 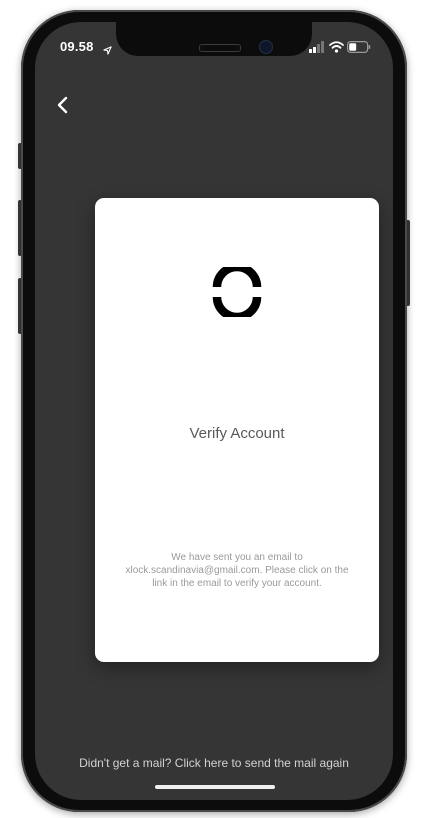 What do you see at coordinates (220, 48) in the screenshot?
I see `earpiece-speaker` at bounding box center [220, 48].